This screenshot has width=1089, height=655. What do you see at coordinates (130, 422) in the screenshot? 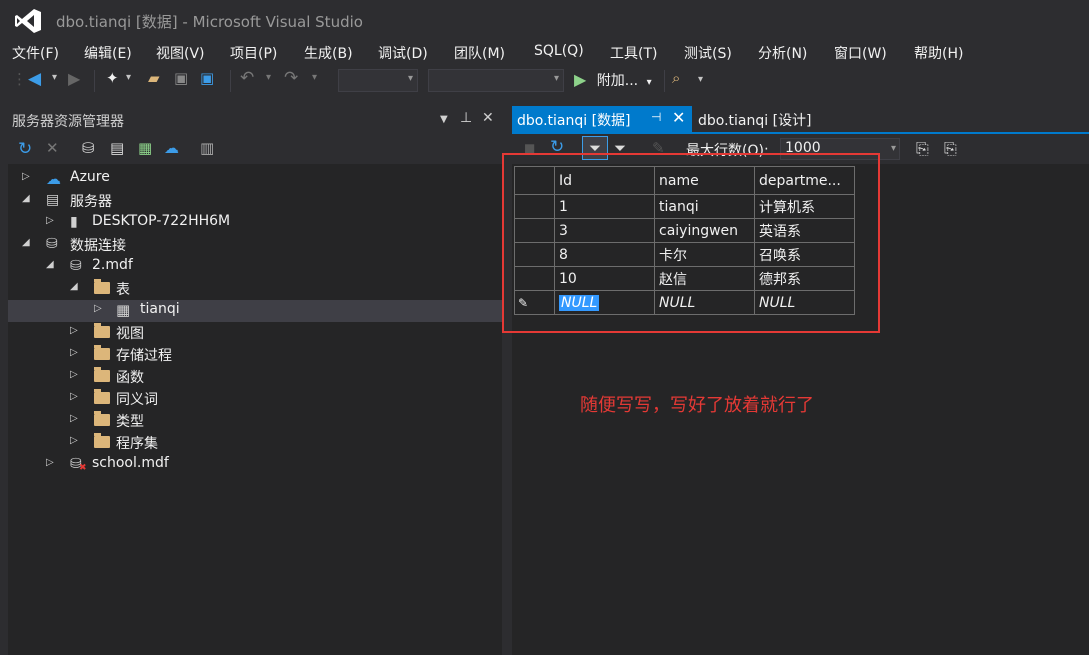
I see `tree-node-label: 类型` at bounding box center [130, 422].